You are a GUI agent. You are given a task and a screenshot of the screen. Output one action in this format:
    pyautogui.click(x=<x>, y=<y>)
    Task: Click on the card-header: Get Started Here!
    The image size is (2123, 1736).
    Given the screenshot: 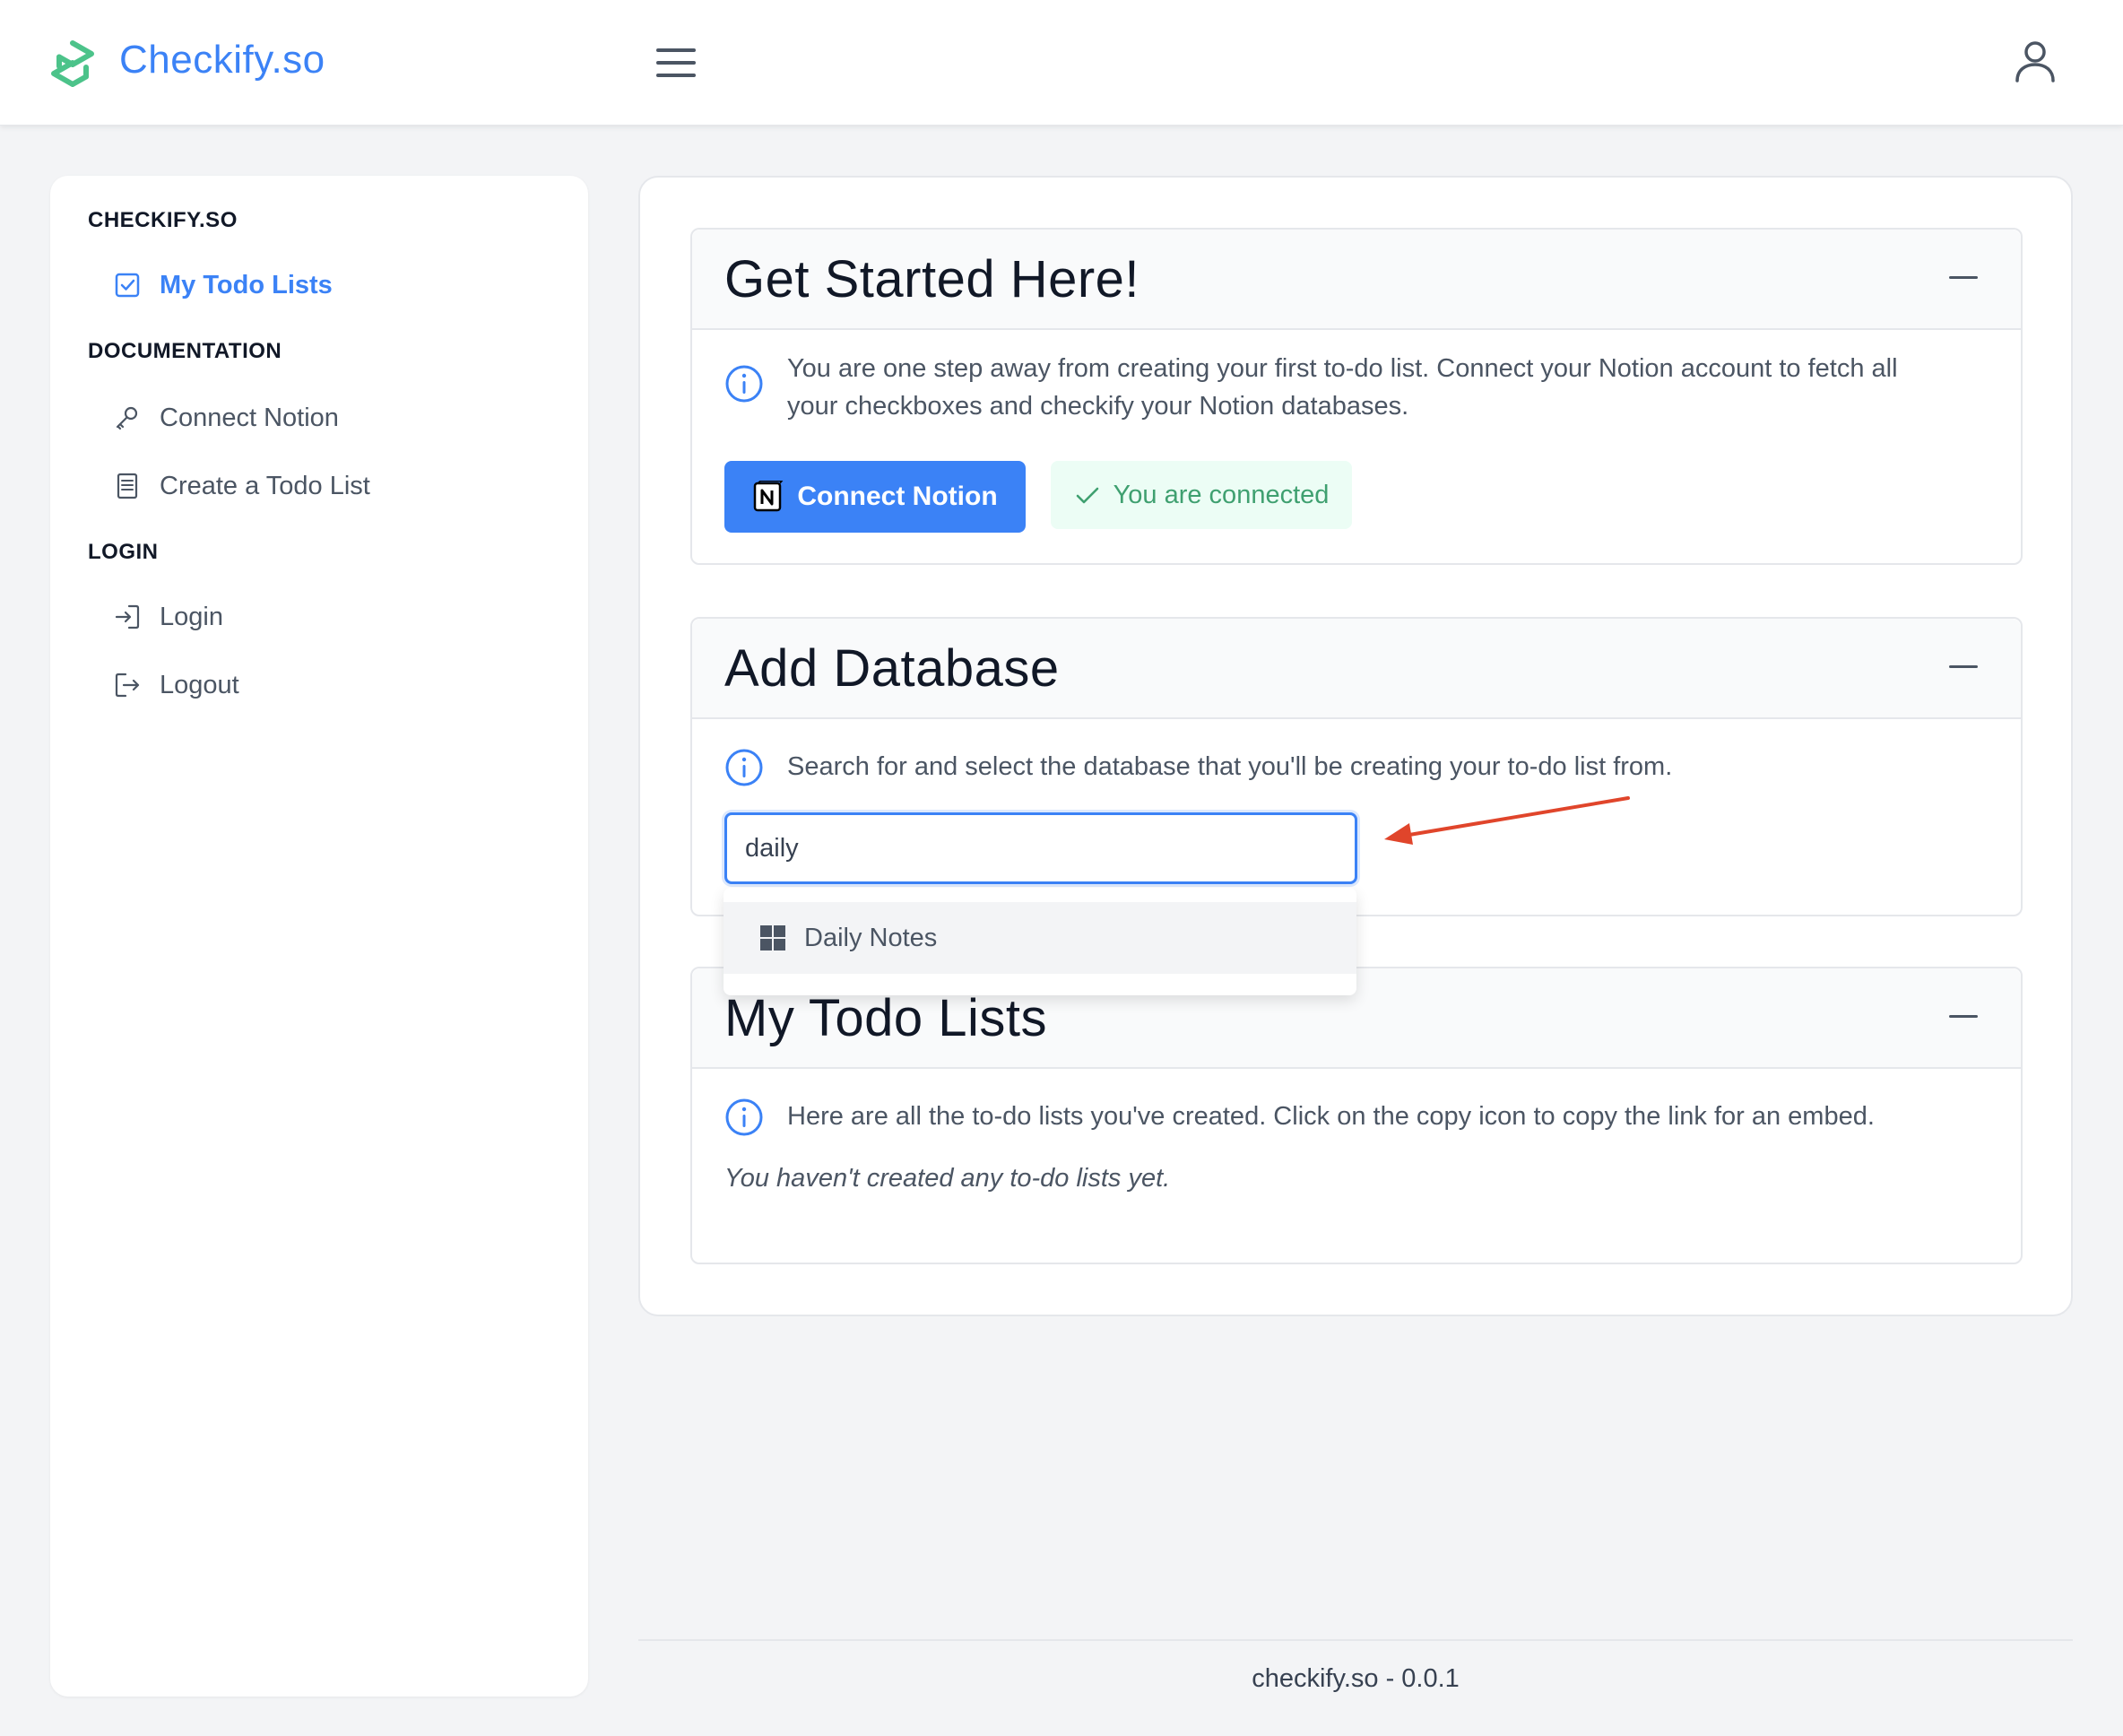 What is the action you would take?
    pyautogui.click(x=1356, y=280)
    